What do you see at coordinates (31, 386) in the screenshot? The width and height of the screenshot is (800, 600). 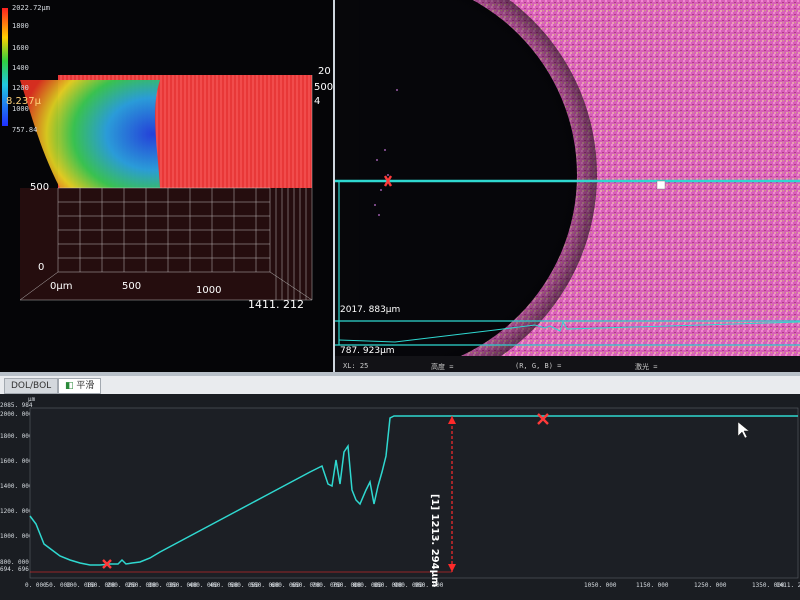 I see `tab-dol-bol: DOL/BOL` at bounding box center [31, 386].